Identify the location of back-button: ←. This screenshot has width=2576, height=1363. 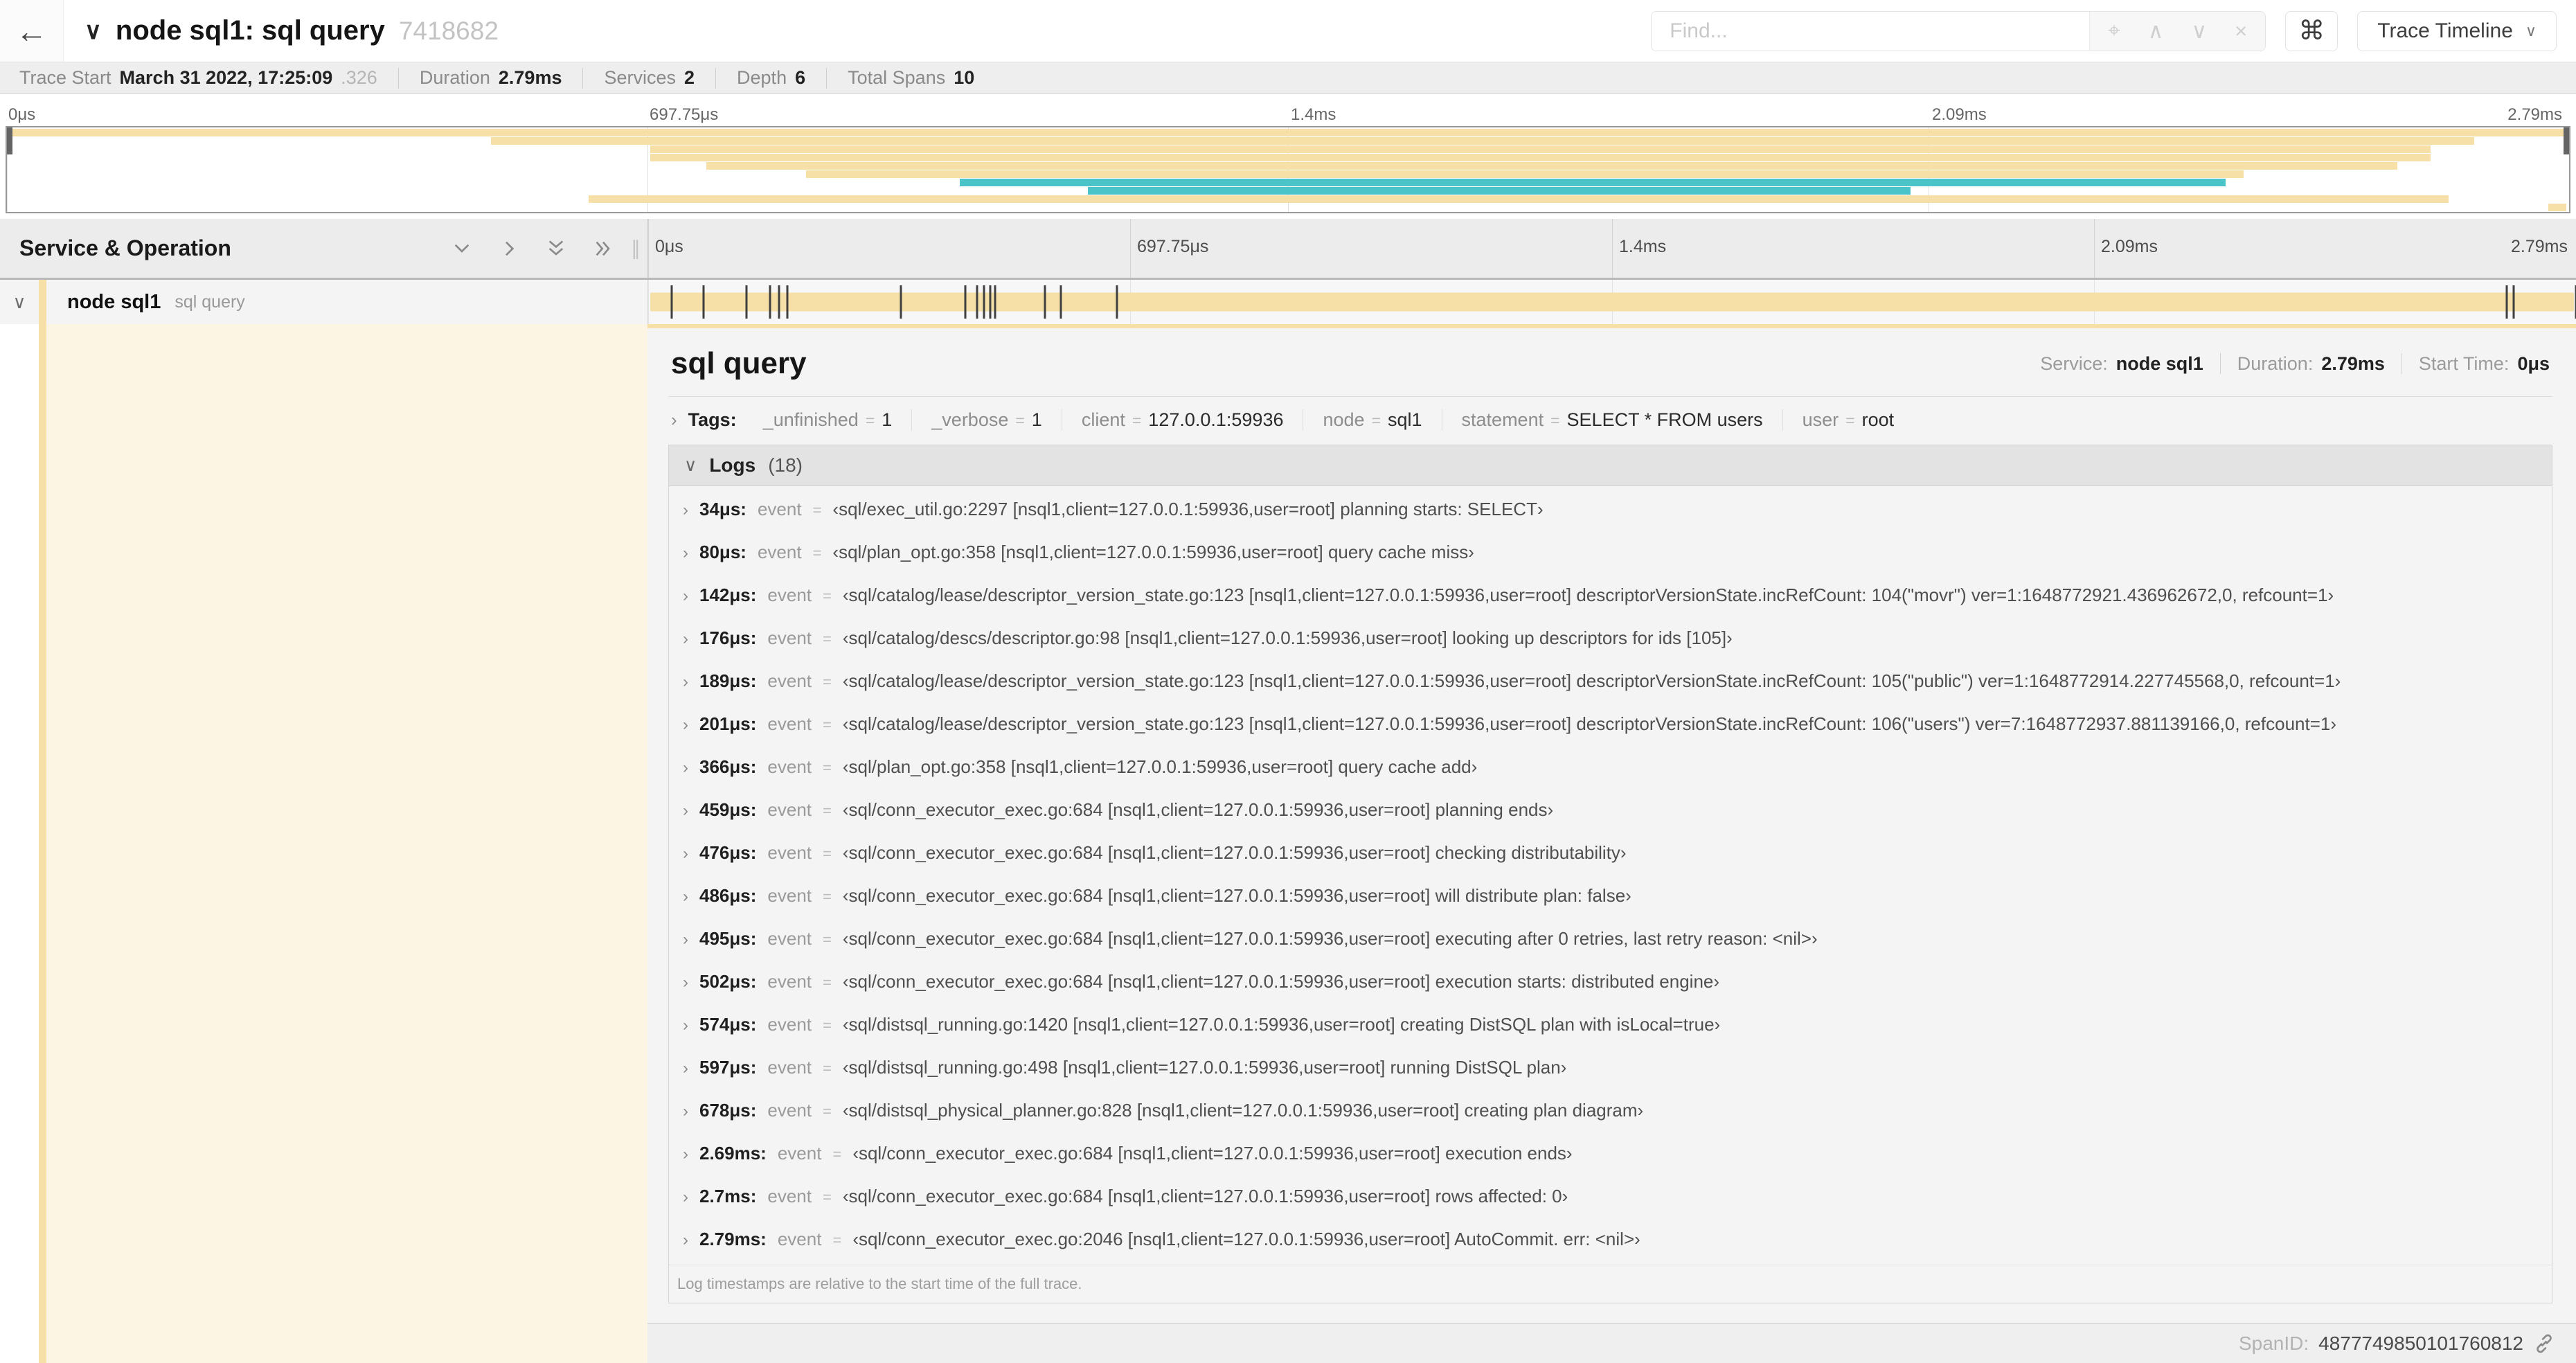
(32, 31).